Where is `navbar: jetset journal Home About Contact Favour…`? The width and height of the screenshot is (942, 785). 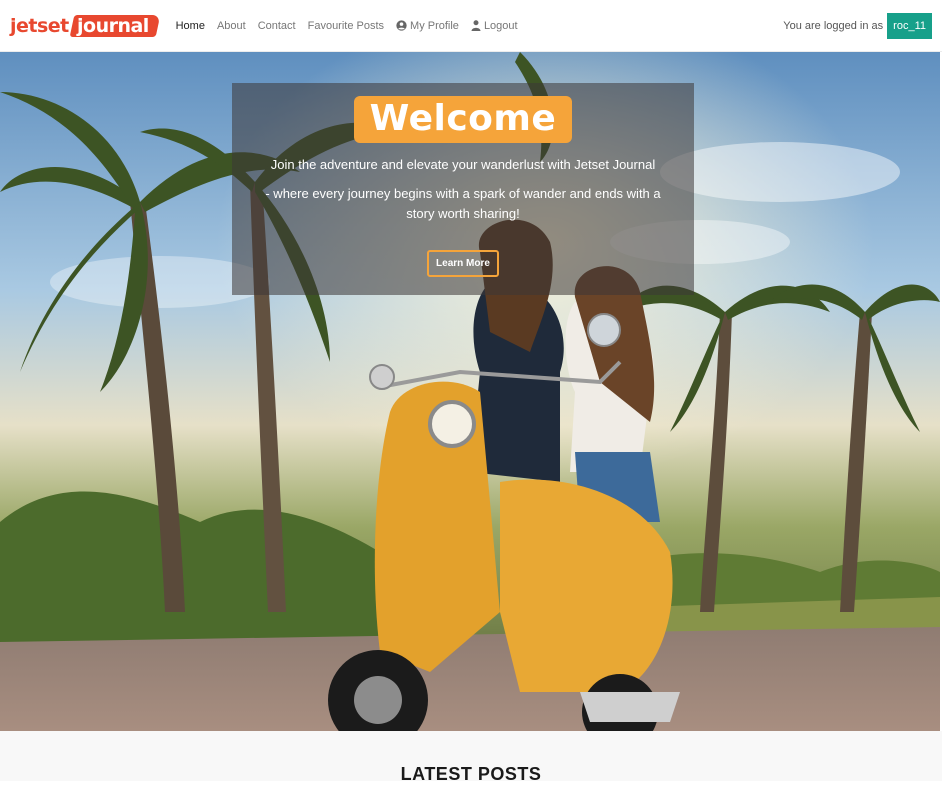
navbar: jetset journal Home About Contact Favour… is located at coordinates (471, 26).